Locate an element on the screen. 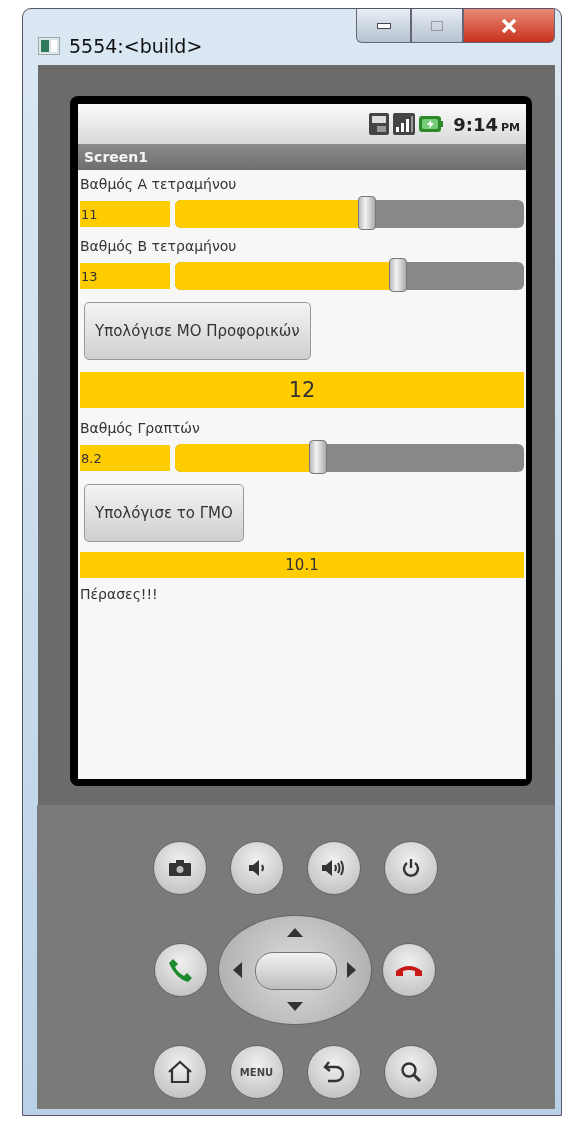 The width and height of the screenshot is (568, 1126). arrow-up-icon is located at coordinates (295, 932).